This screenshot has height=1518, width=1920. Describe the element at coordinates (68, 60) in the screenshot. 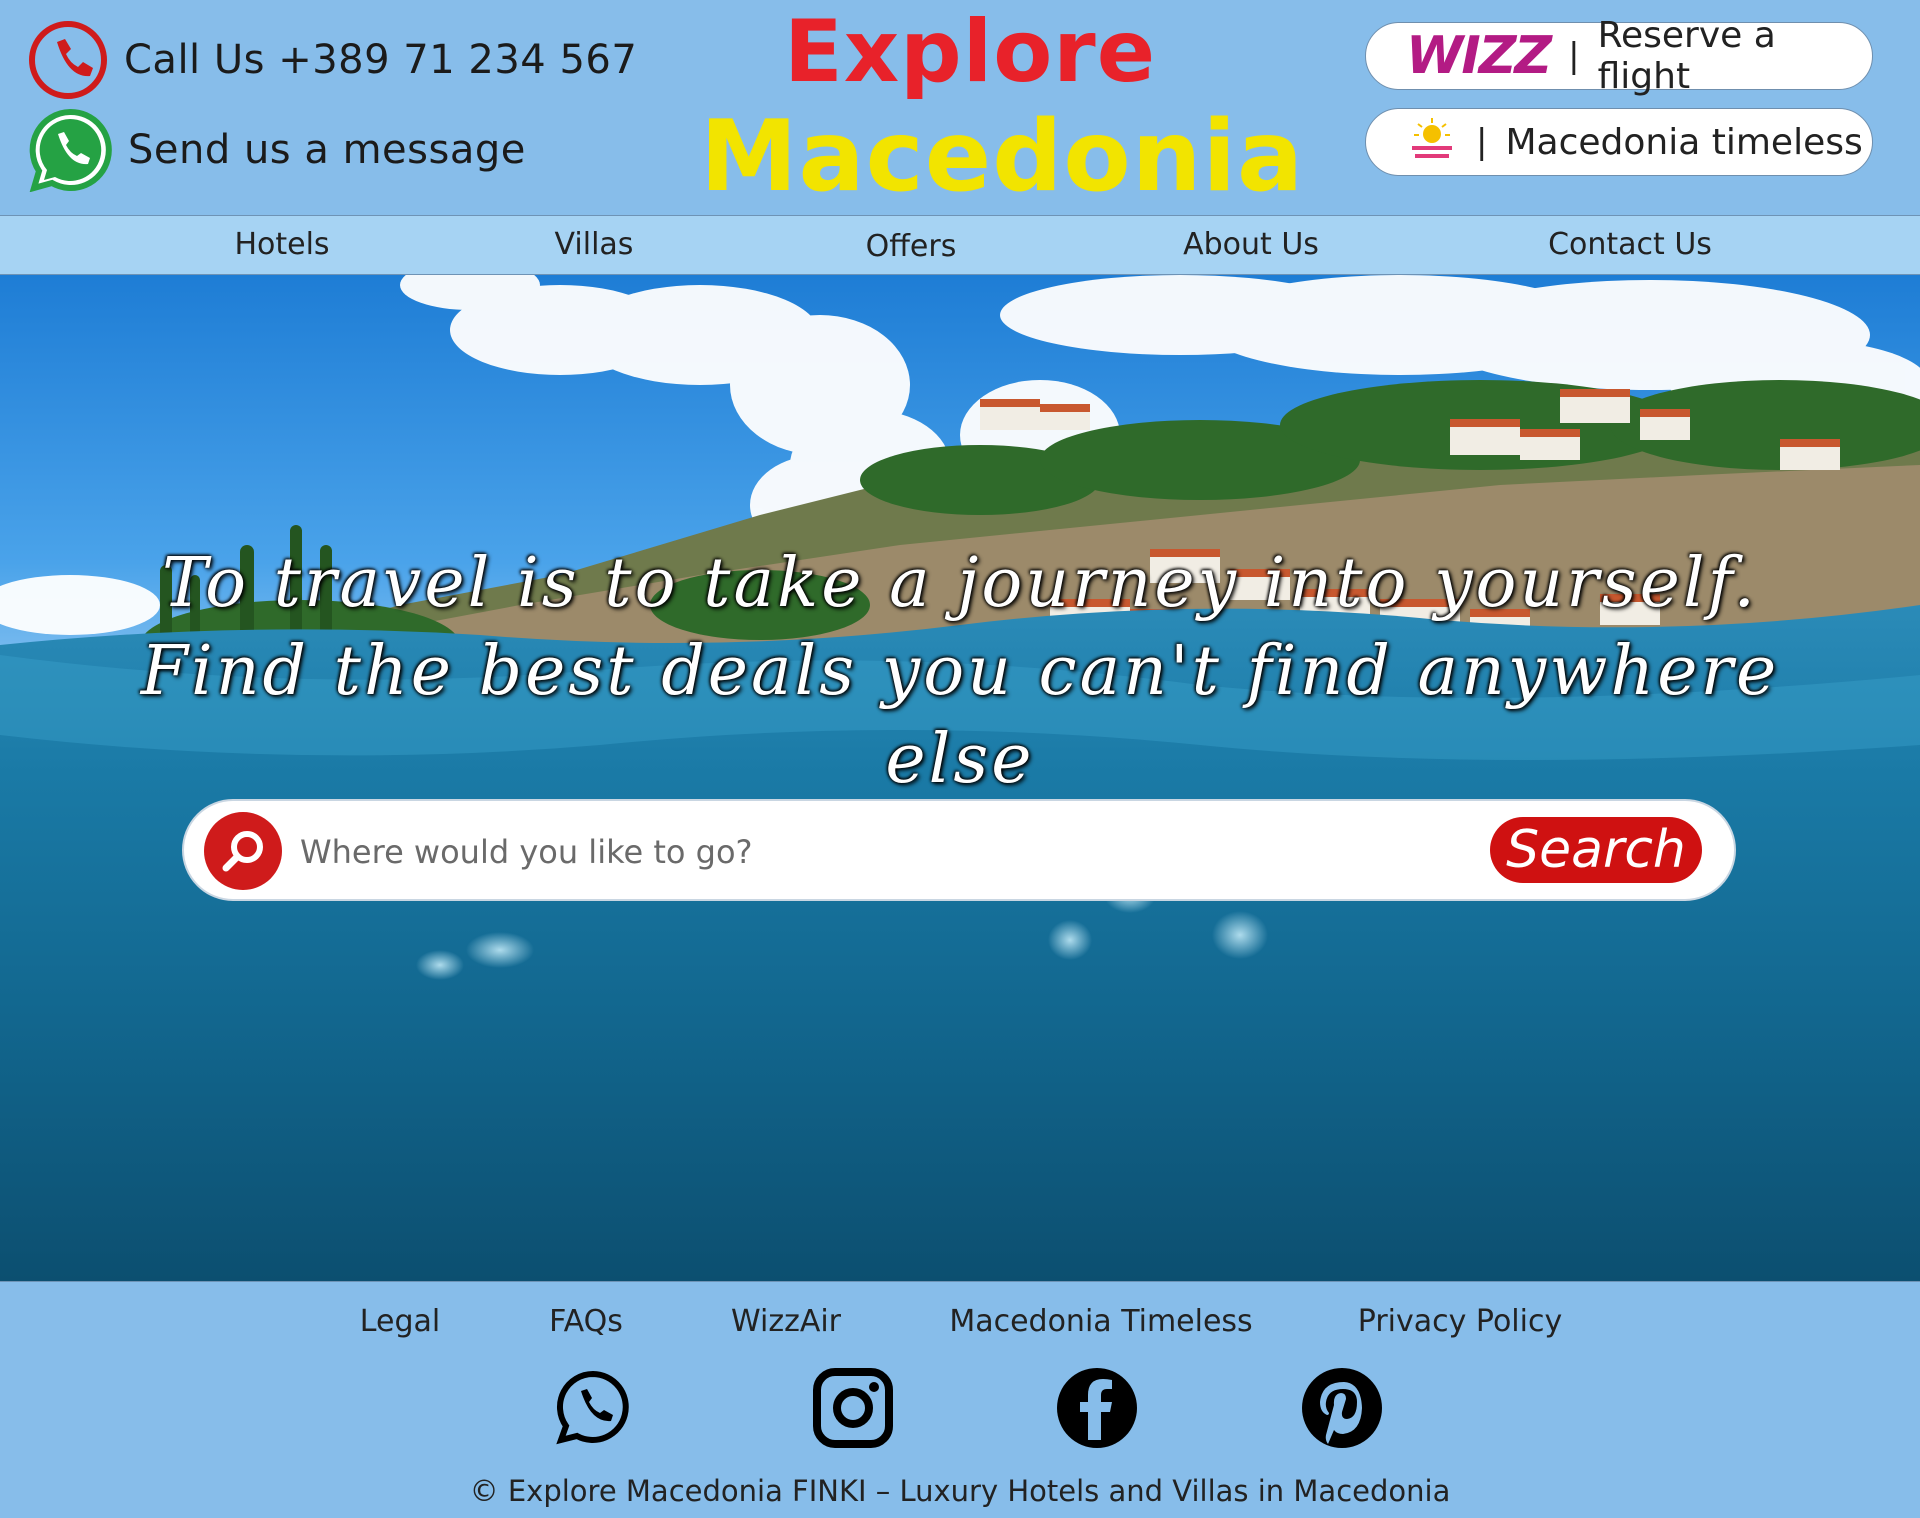

I see `phone-icon` at that location.